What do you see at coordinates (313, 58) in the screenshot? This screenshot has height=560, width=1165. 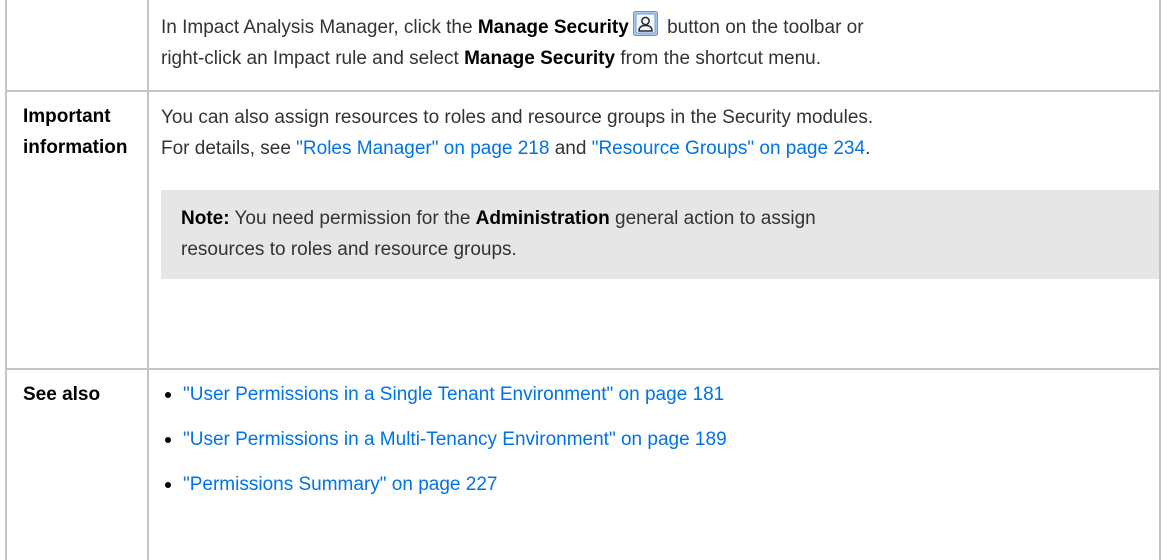 I see `intro-line2-prefix: right-click an Impact rule and select` at bounding box center [313, 58].